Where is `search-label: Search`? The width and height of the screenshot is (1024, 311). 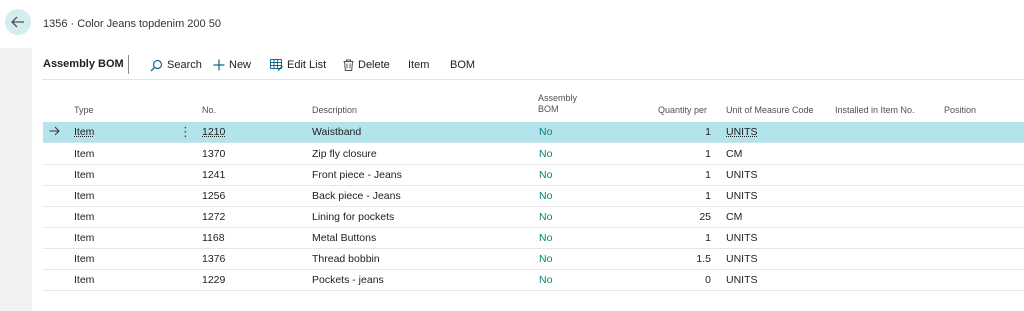
search-label: Search is located at coordinates (184, 65).